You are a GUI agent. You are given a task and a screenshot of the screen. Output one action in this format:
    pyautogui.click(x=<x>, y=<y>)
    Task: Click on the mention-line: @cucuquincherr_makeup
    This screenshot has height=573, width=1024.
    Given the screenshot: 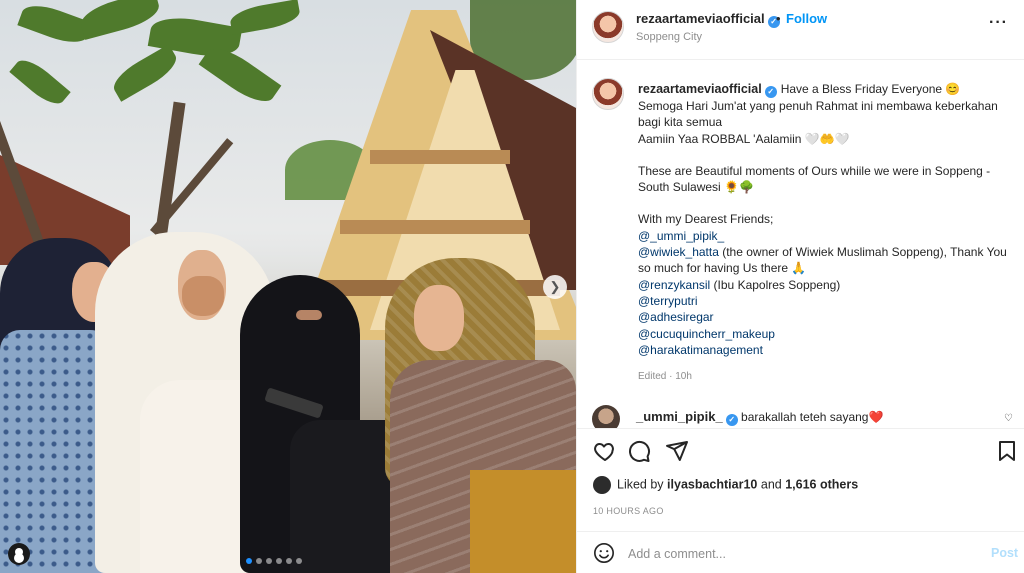 What is the action you would take?
    pyautogui.click(x=824, y=334)
    